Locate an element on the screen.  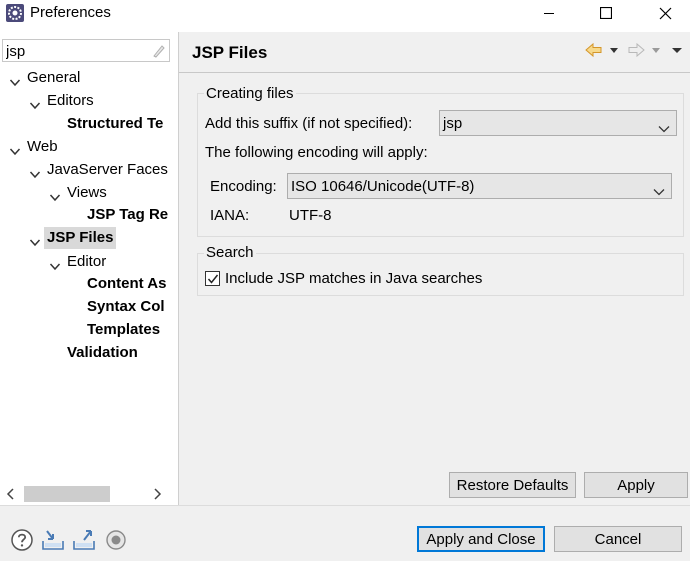
help-icon is located at coordinates (22, 540).